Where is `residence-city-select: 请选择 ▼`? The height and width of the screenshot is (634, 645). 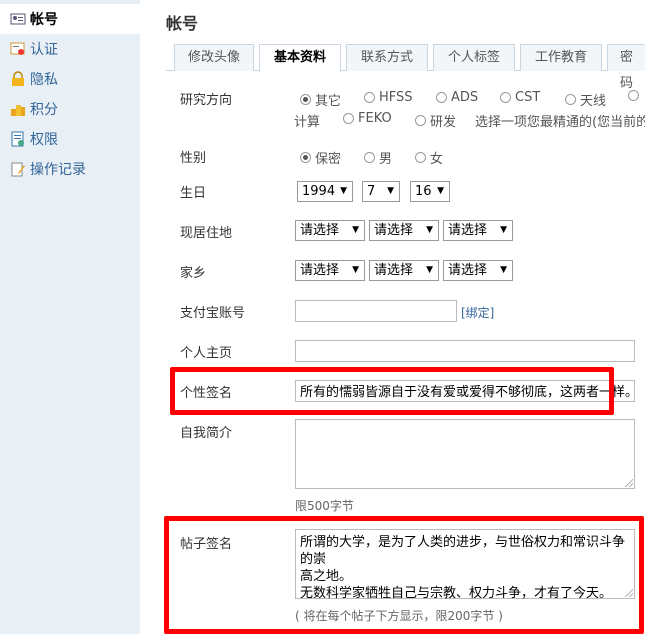 residence-city-select: 请选择 ▼ is located at coordinates (404, 230).